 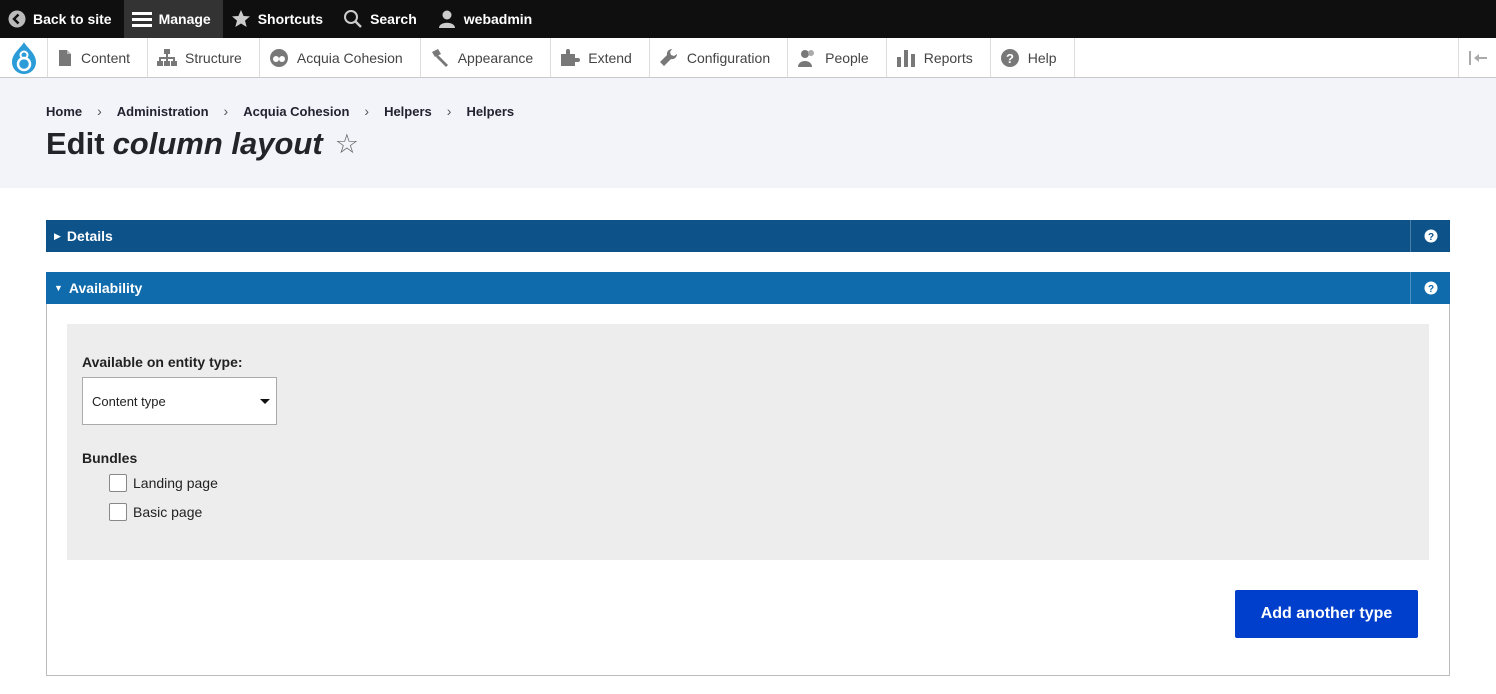 What do you see at coordinates (179, 401) in the screenshot?
I see `entity-type-select: Content type` at bounding box center [179, 401].